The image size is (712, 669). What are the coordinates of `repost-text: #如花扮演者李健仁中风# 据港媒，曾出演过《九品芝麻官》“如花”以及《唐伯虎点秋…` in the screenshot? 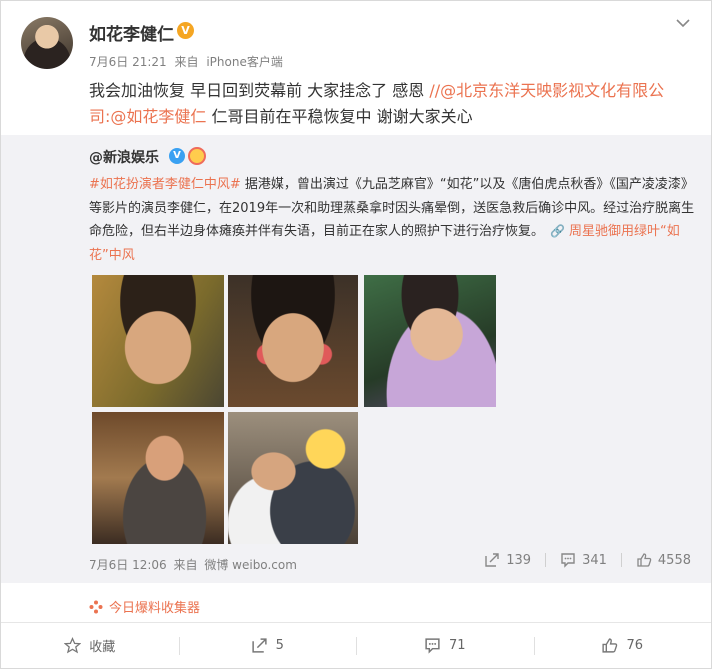 It's located at (393, 220).